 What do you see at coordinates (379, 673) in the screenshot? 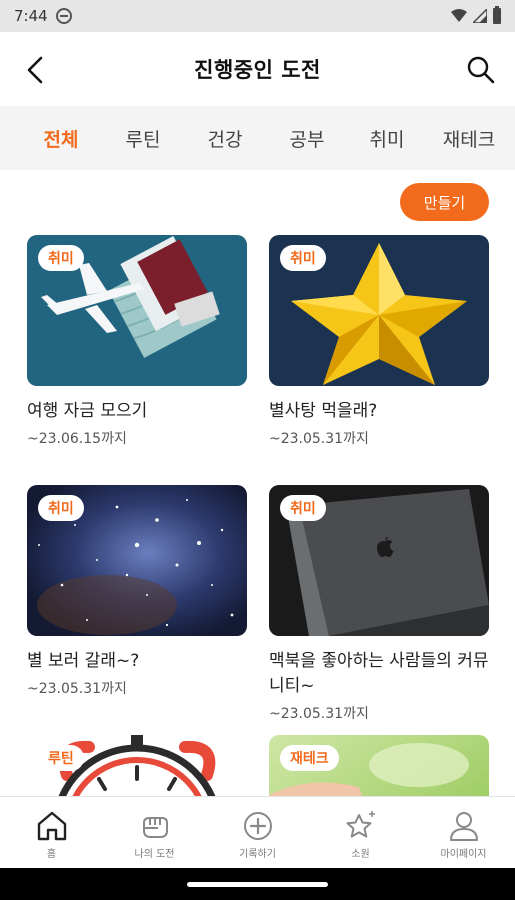
I see `card-title: 맥북을 좋아하는 사람들의 커뮤니티~` at bounding box center [379, 673].